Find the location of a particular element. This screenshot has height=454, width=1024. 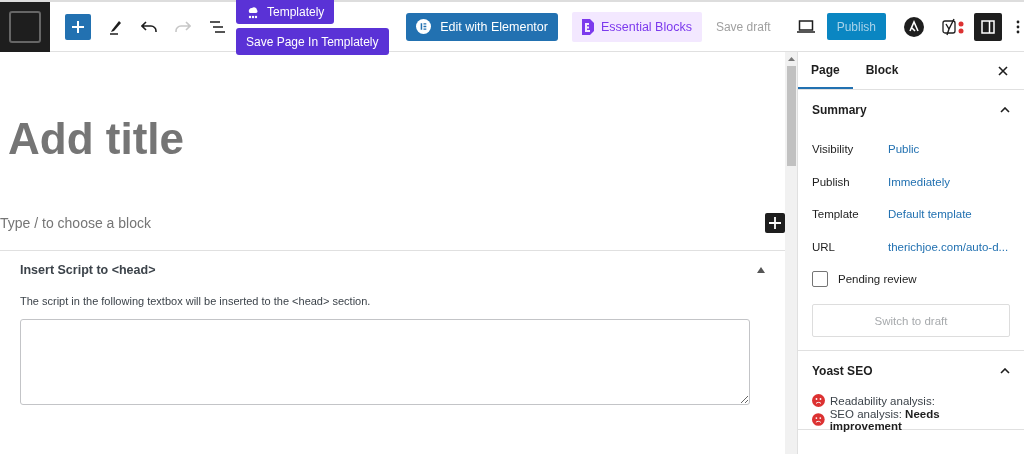

scroll-up-icon is located at coordinates (791, 59).